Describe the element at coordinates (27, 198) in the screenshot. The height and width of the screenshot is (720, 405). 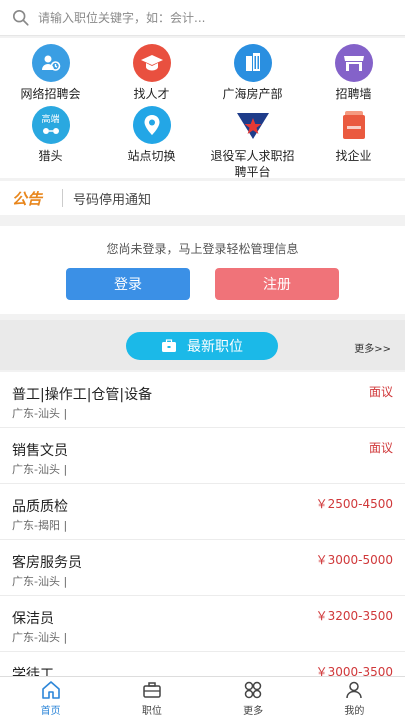
I see `notice-brand-logo: 公告` at that location.